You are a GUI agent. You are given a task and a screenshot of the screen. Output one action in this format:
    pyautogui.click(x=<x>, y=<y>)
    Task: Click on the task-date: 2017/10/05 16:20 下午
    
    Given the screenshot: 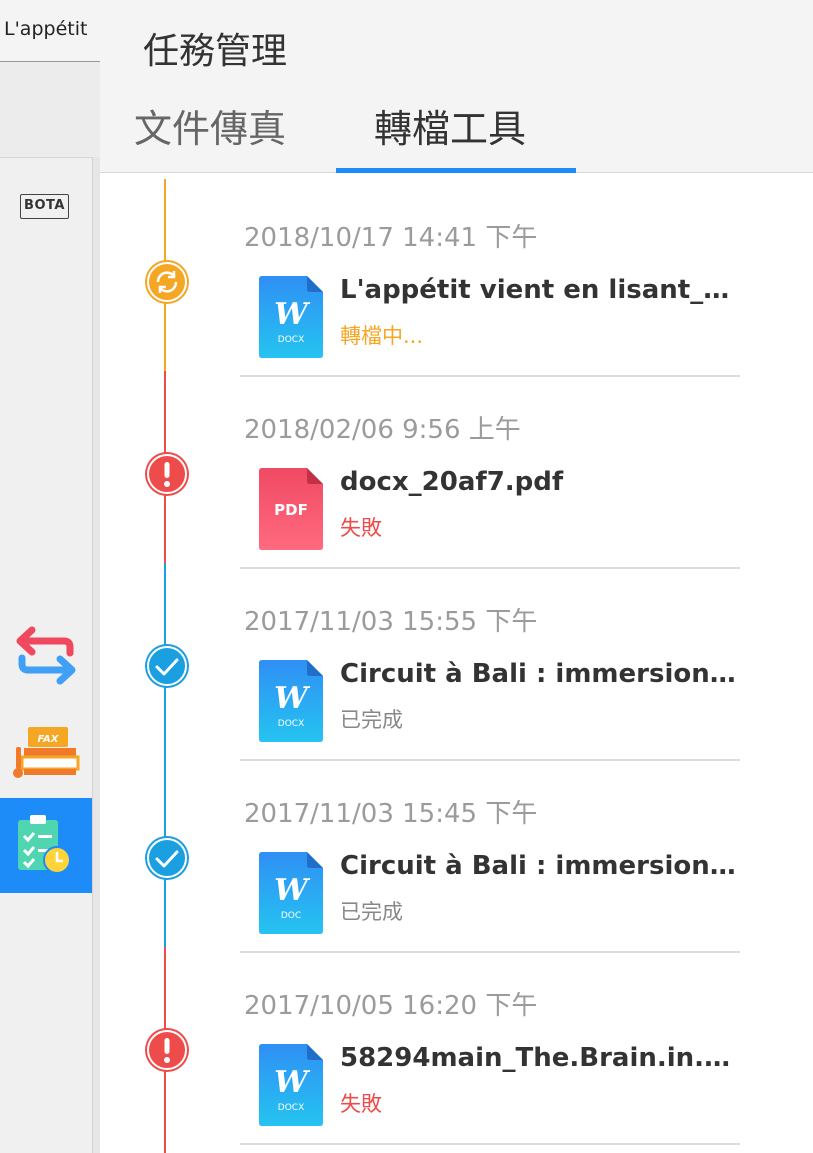 What is the action you would take?
    pyautogui.click(x=391, y=1006)
    